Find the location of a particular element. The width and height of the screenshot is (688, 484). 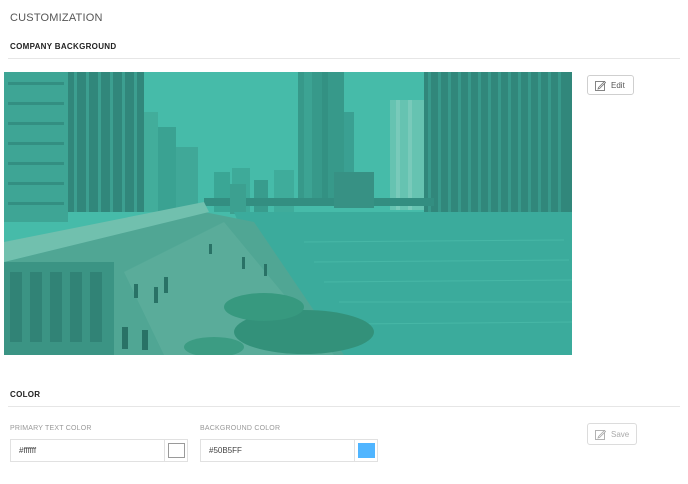

primary-text-color-swatch is located at coordinates (176, 450).